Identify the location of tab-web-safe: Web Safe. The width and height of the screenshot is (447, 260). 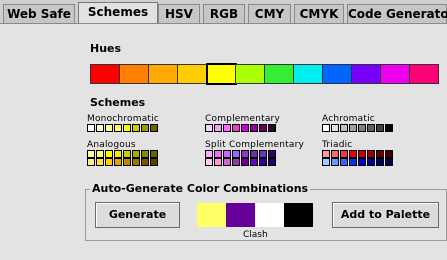
(39, 13).